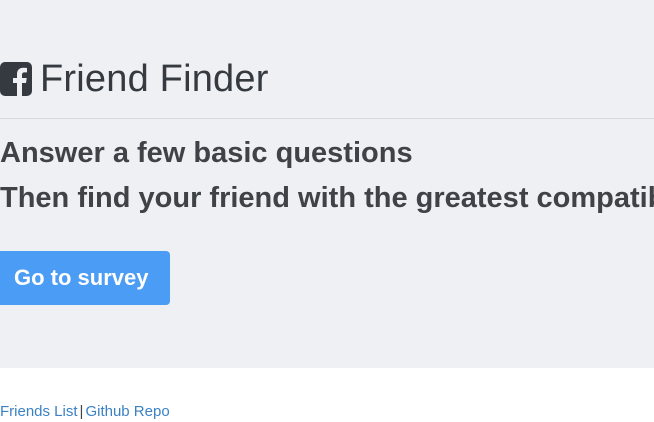 The image size is (654, 422). What do you see at coordinates (327, 118) in the screenshot?
I see `divider` at bounding box center [327, 118].